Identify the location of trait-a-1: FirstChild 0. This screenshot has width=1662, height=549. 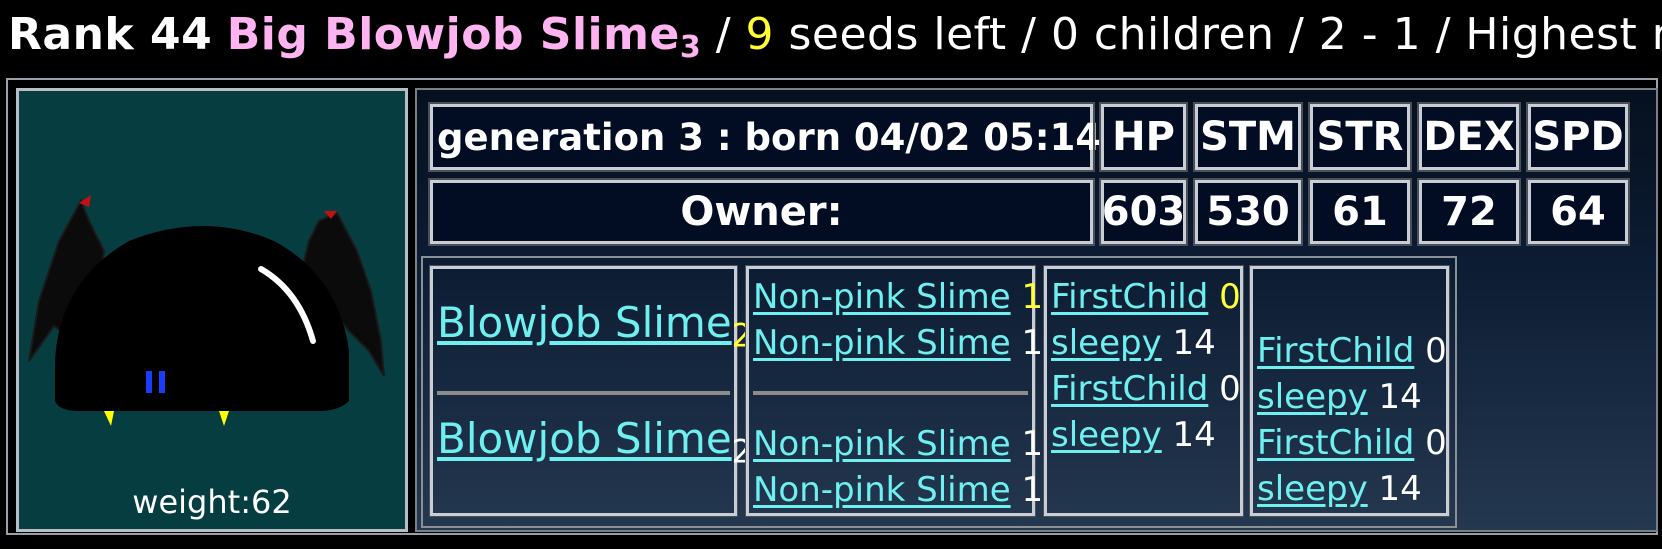
(1146, 297).